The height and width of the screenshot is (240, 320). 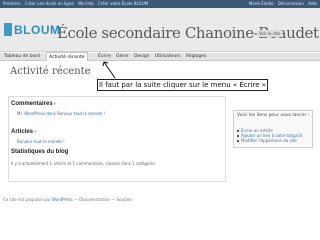 I want to click on top-link-1: Premiers, so click(x=12, y=3).